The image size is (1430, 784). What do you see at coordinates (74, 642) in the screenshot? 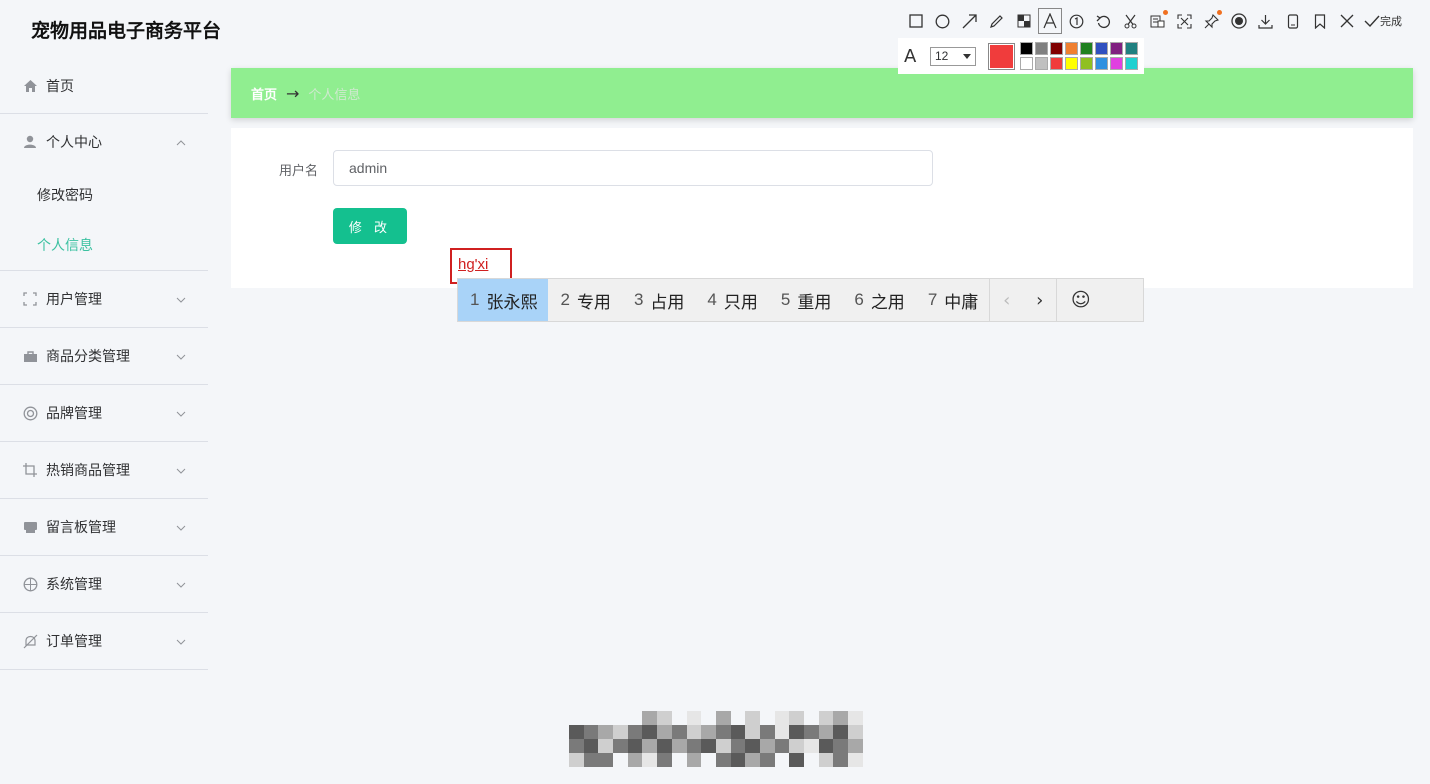
I see `sidebar-item-label: 订单管理` at bounding box center [74, 642].